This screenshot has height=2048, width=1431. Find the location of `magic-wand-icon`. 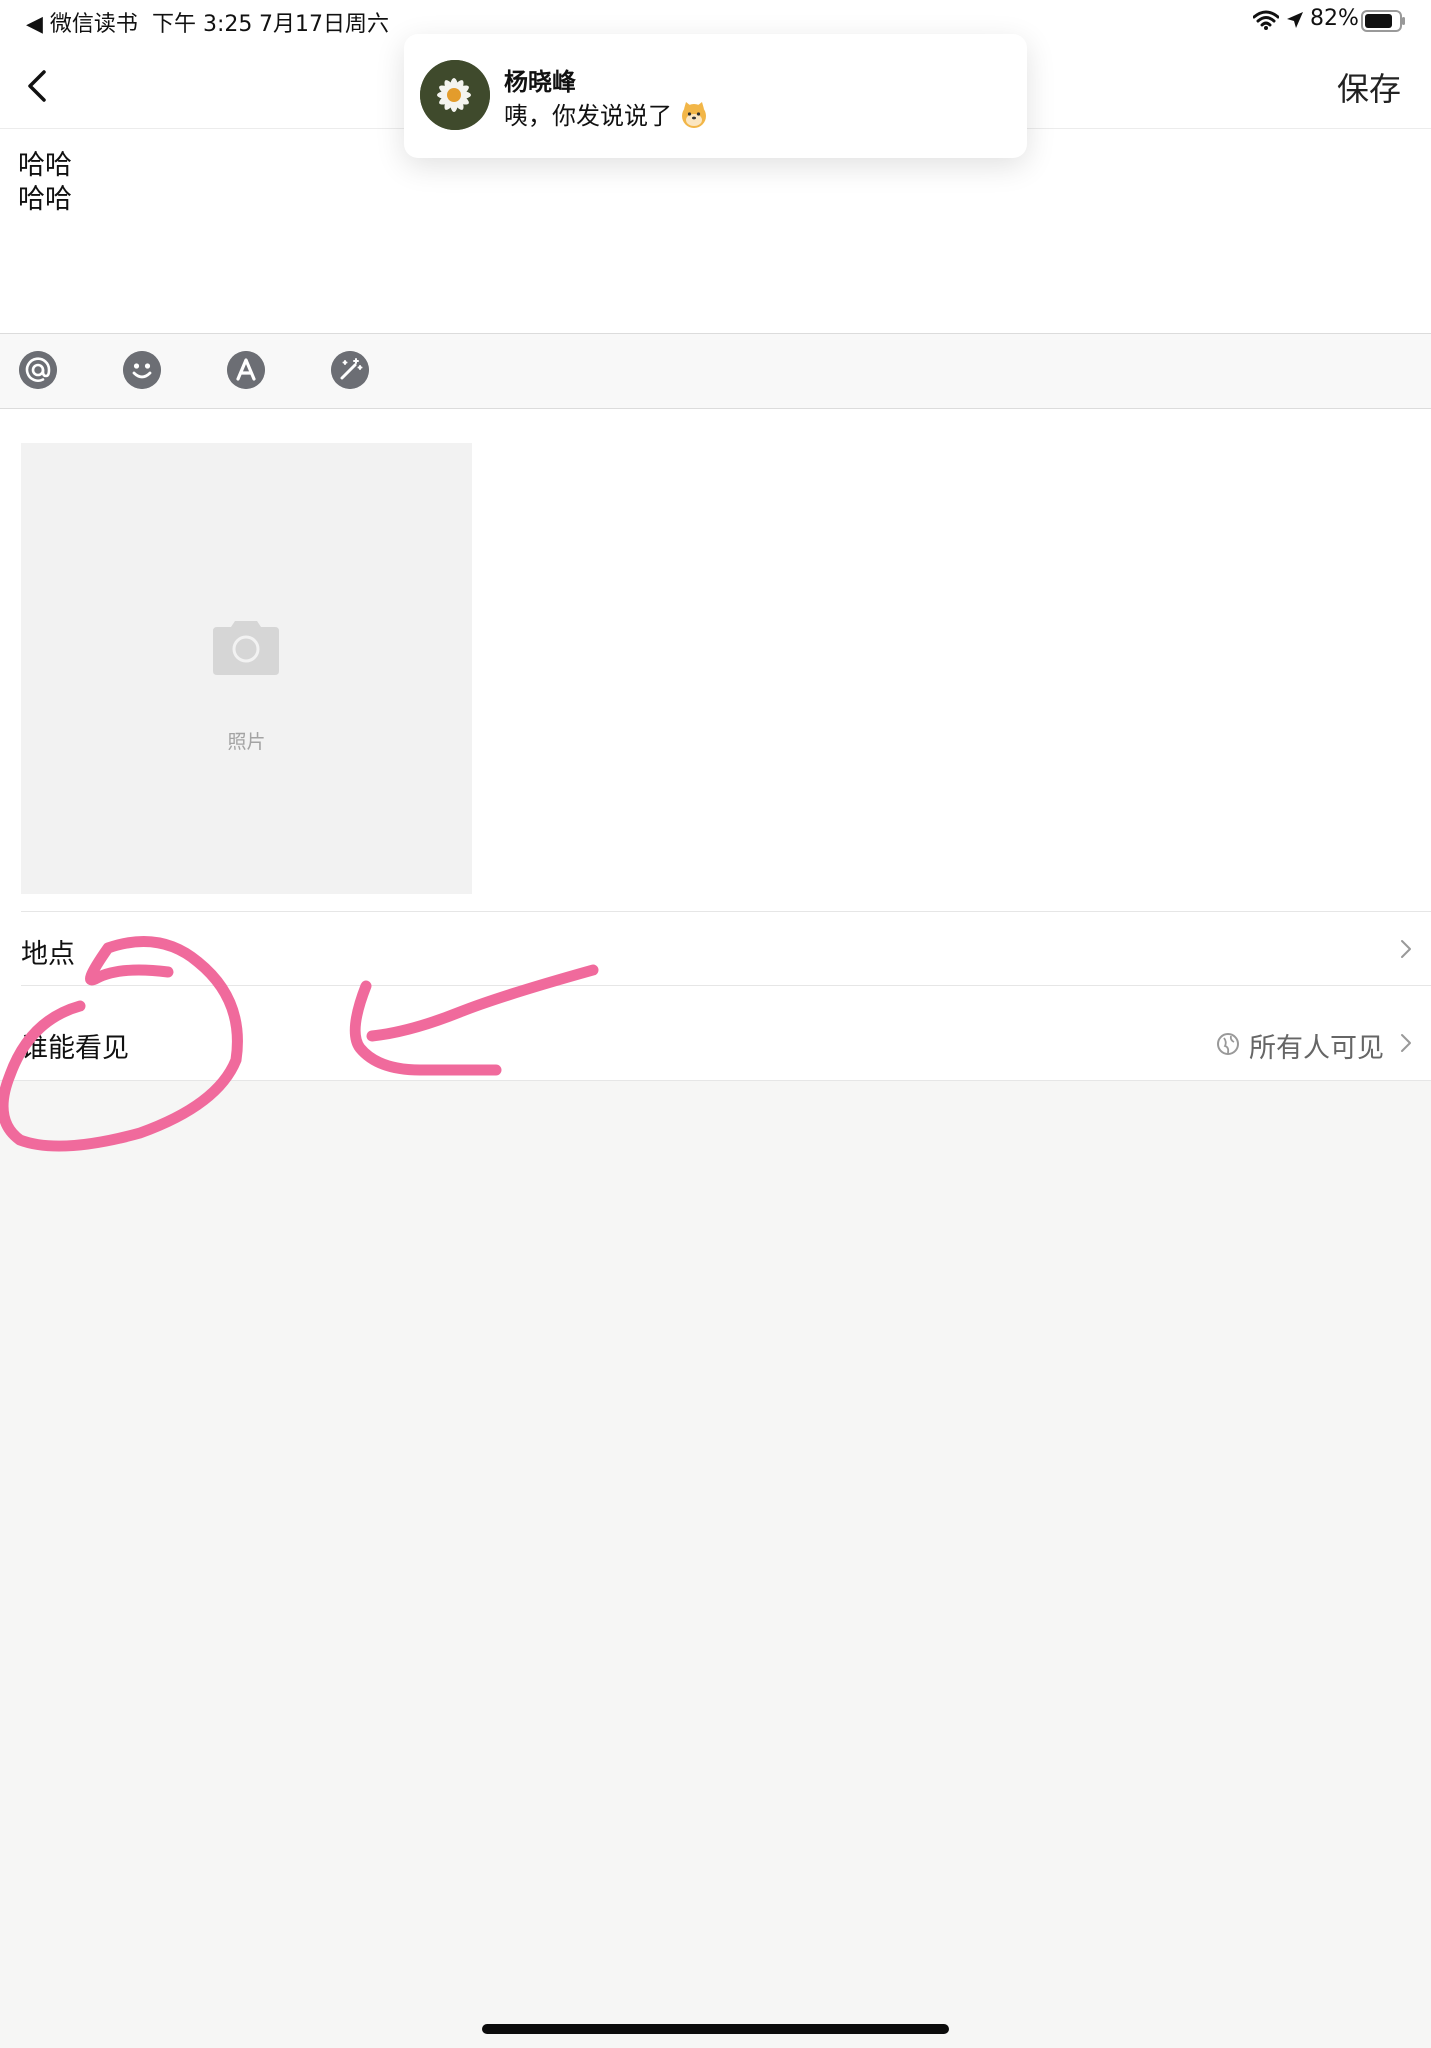

magic-wand-icon is located at coordinates (350, 370).